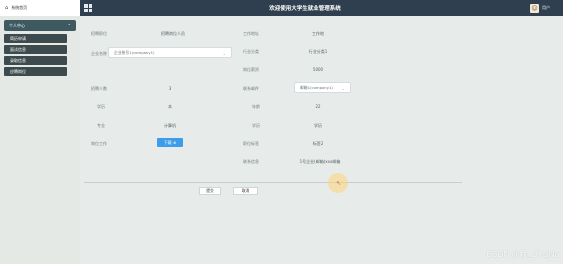 This screenshot has width=563, height=264. What do you see at coordinates (101, 125) in the screenshot?
I see `field-label: 专业` at bounding box center [101, 125].